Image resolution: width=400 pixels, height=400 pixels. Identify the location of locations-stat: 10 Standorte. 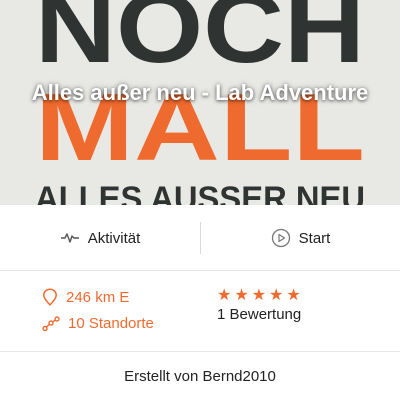
(98, 323).